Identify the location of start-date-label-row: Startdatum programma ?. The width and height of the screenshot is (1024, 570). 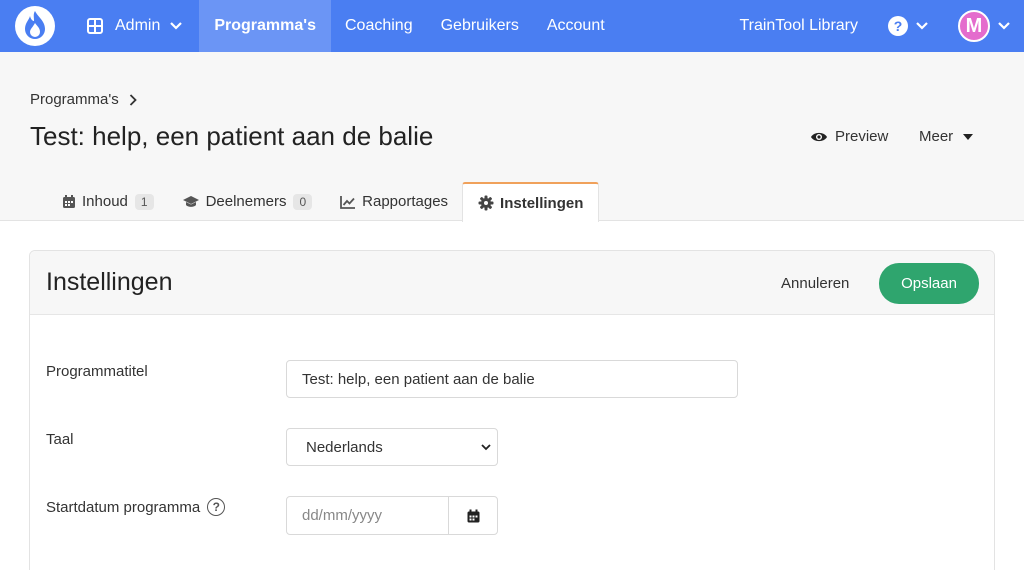
(136, 507).